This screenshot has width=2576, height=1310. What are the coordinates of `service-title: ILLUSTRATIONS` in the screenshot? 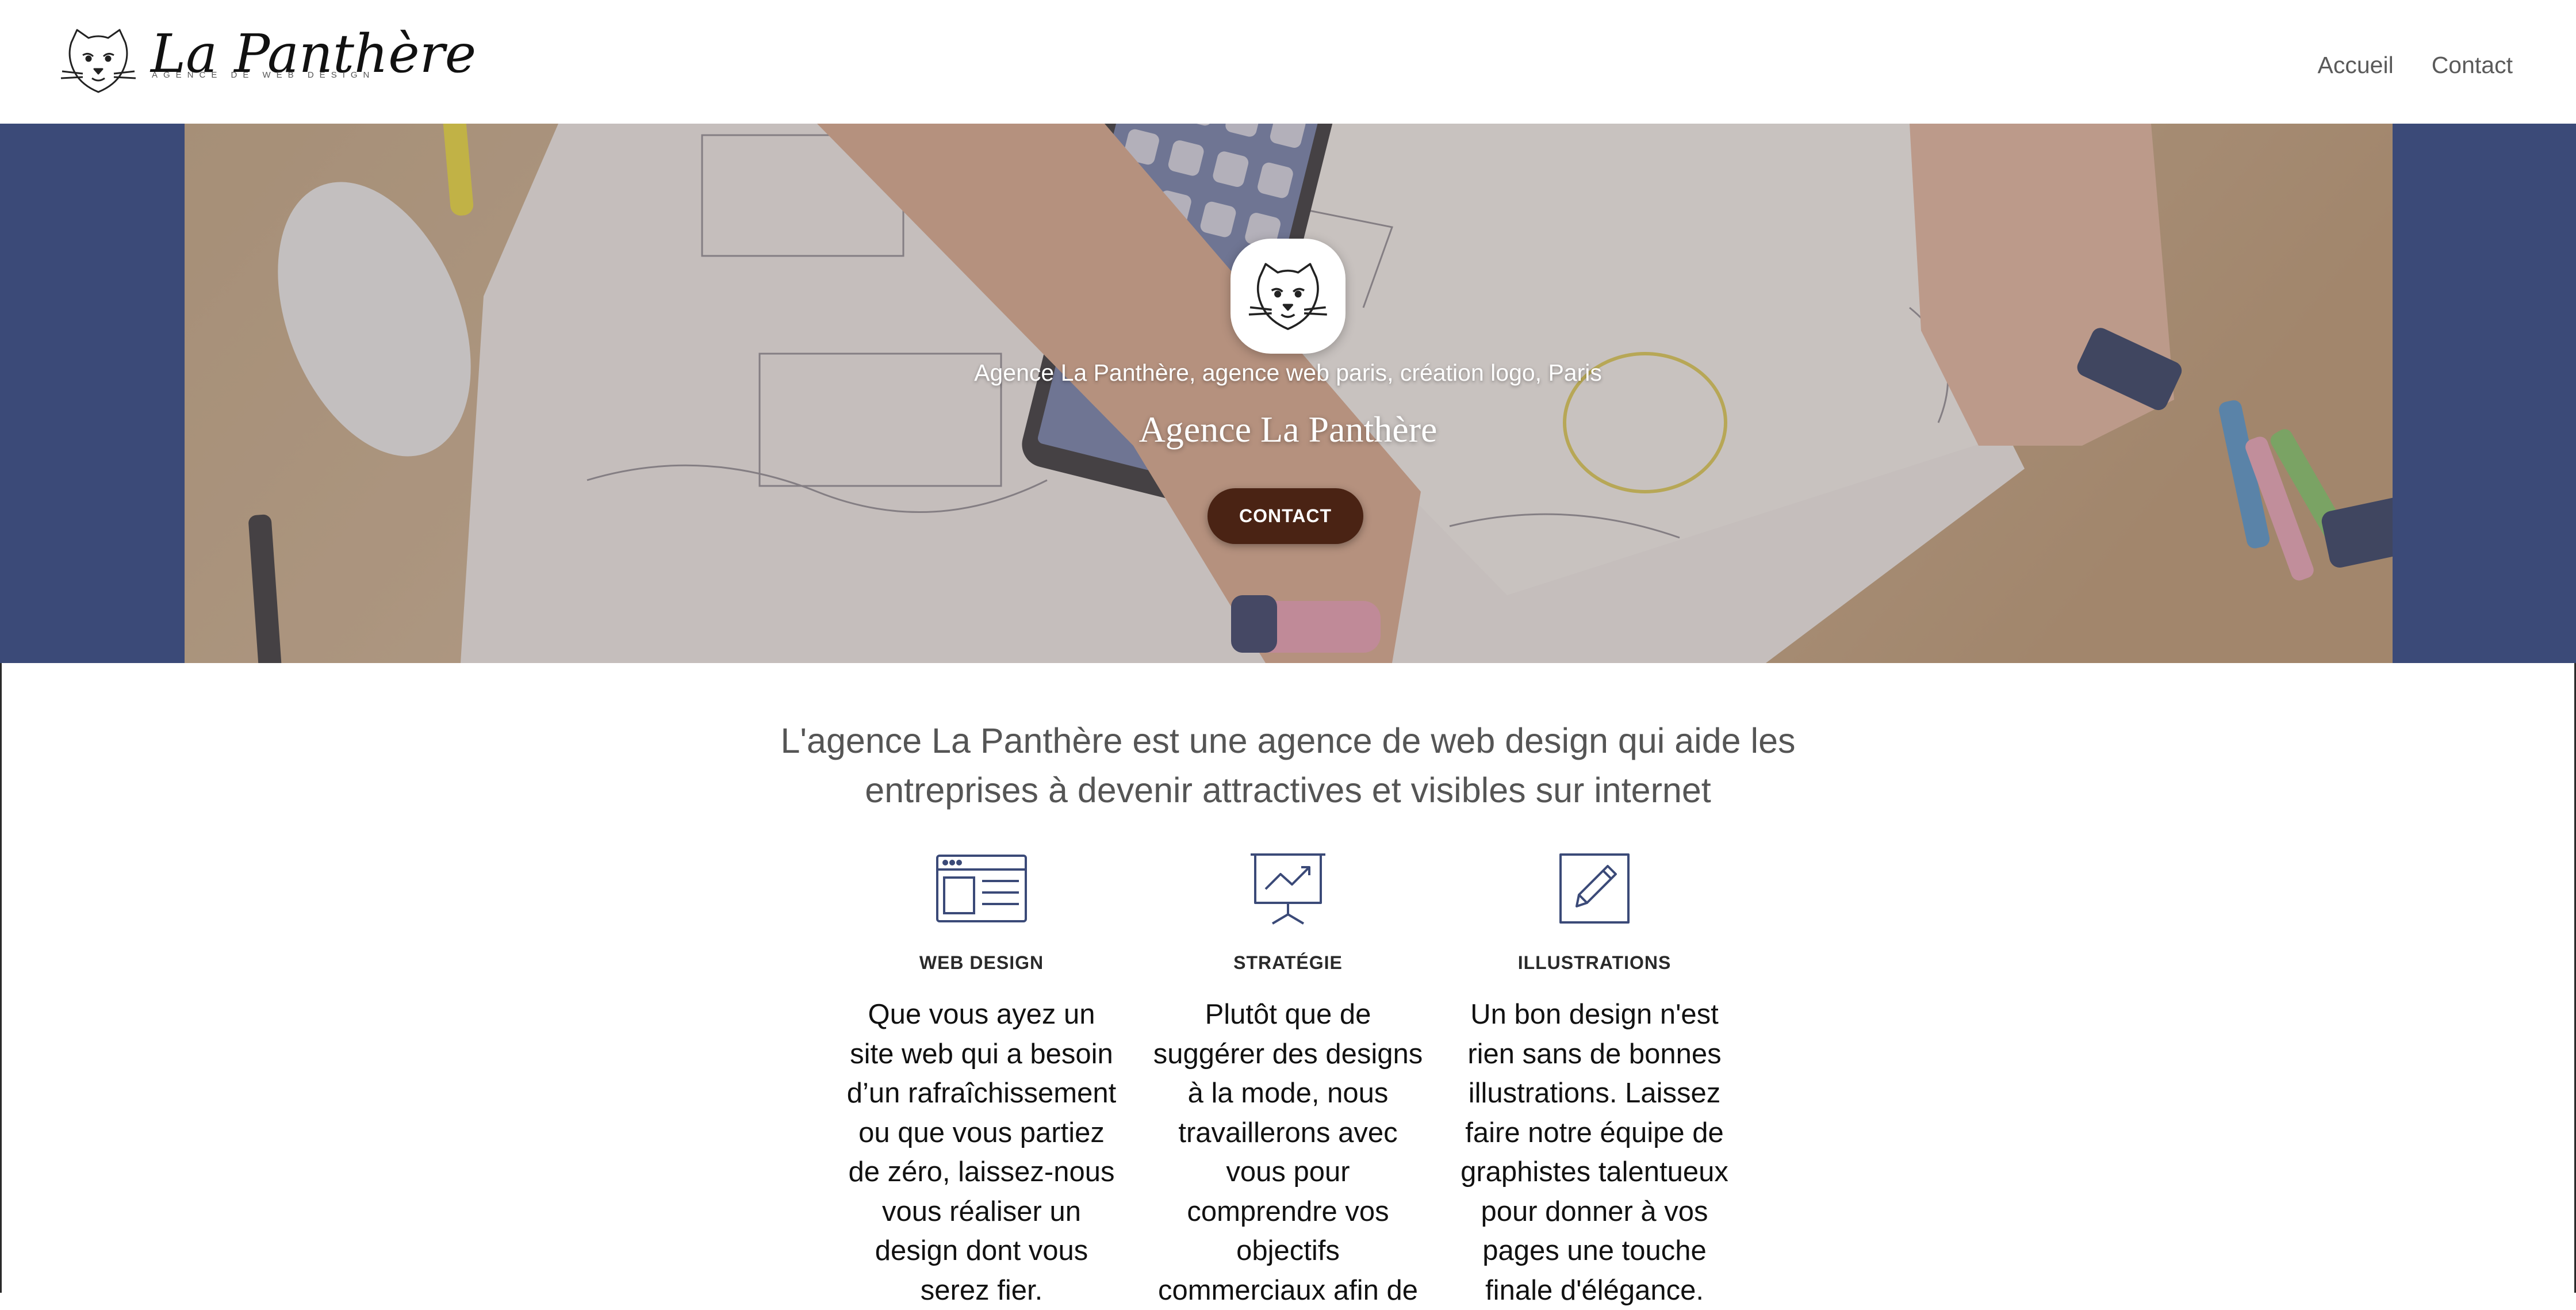 It's located at (1594, 962).